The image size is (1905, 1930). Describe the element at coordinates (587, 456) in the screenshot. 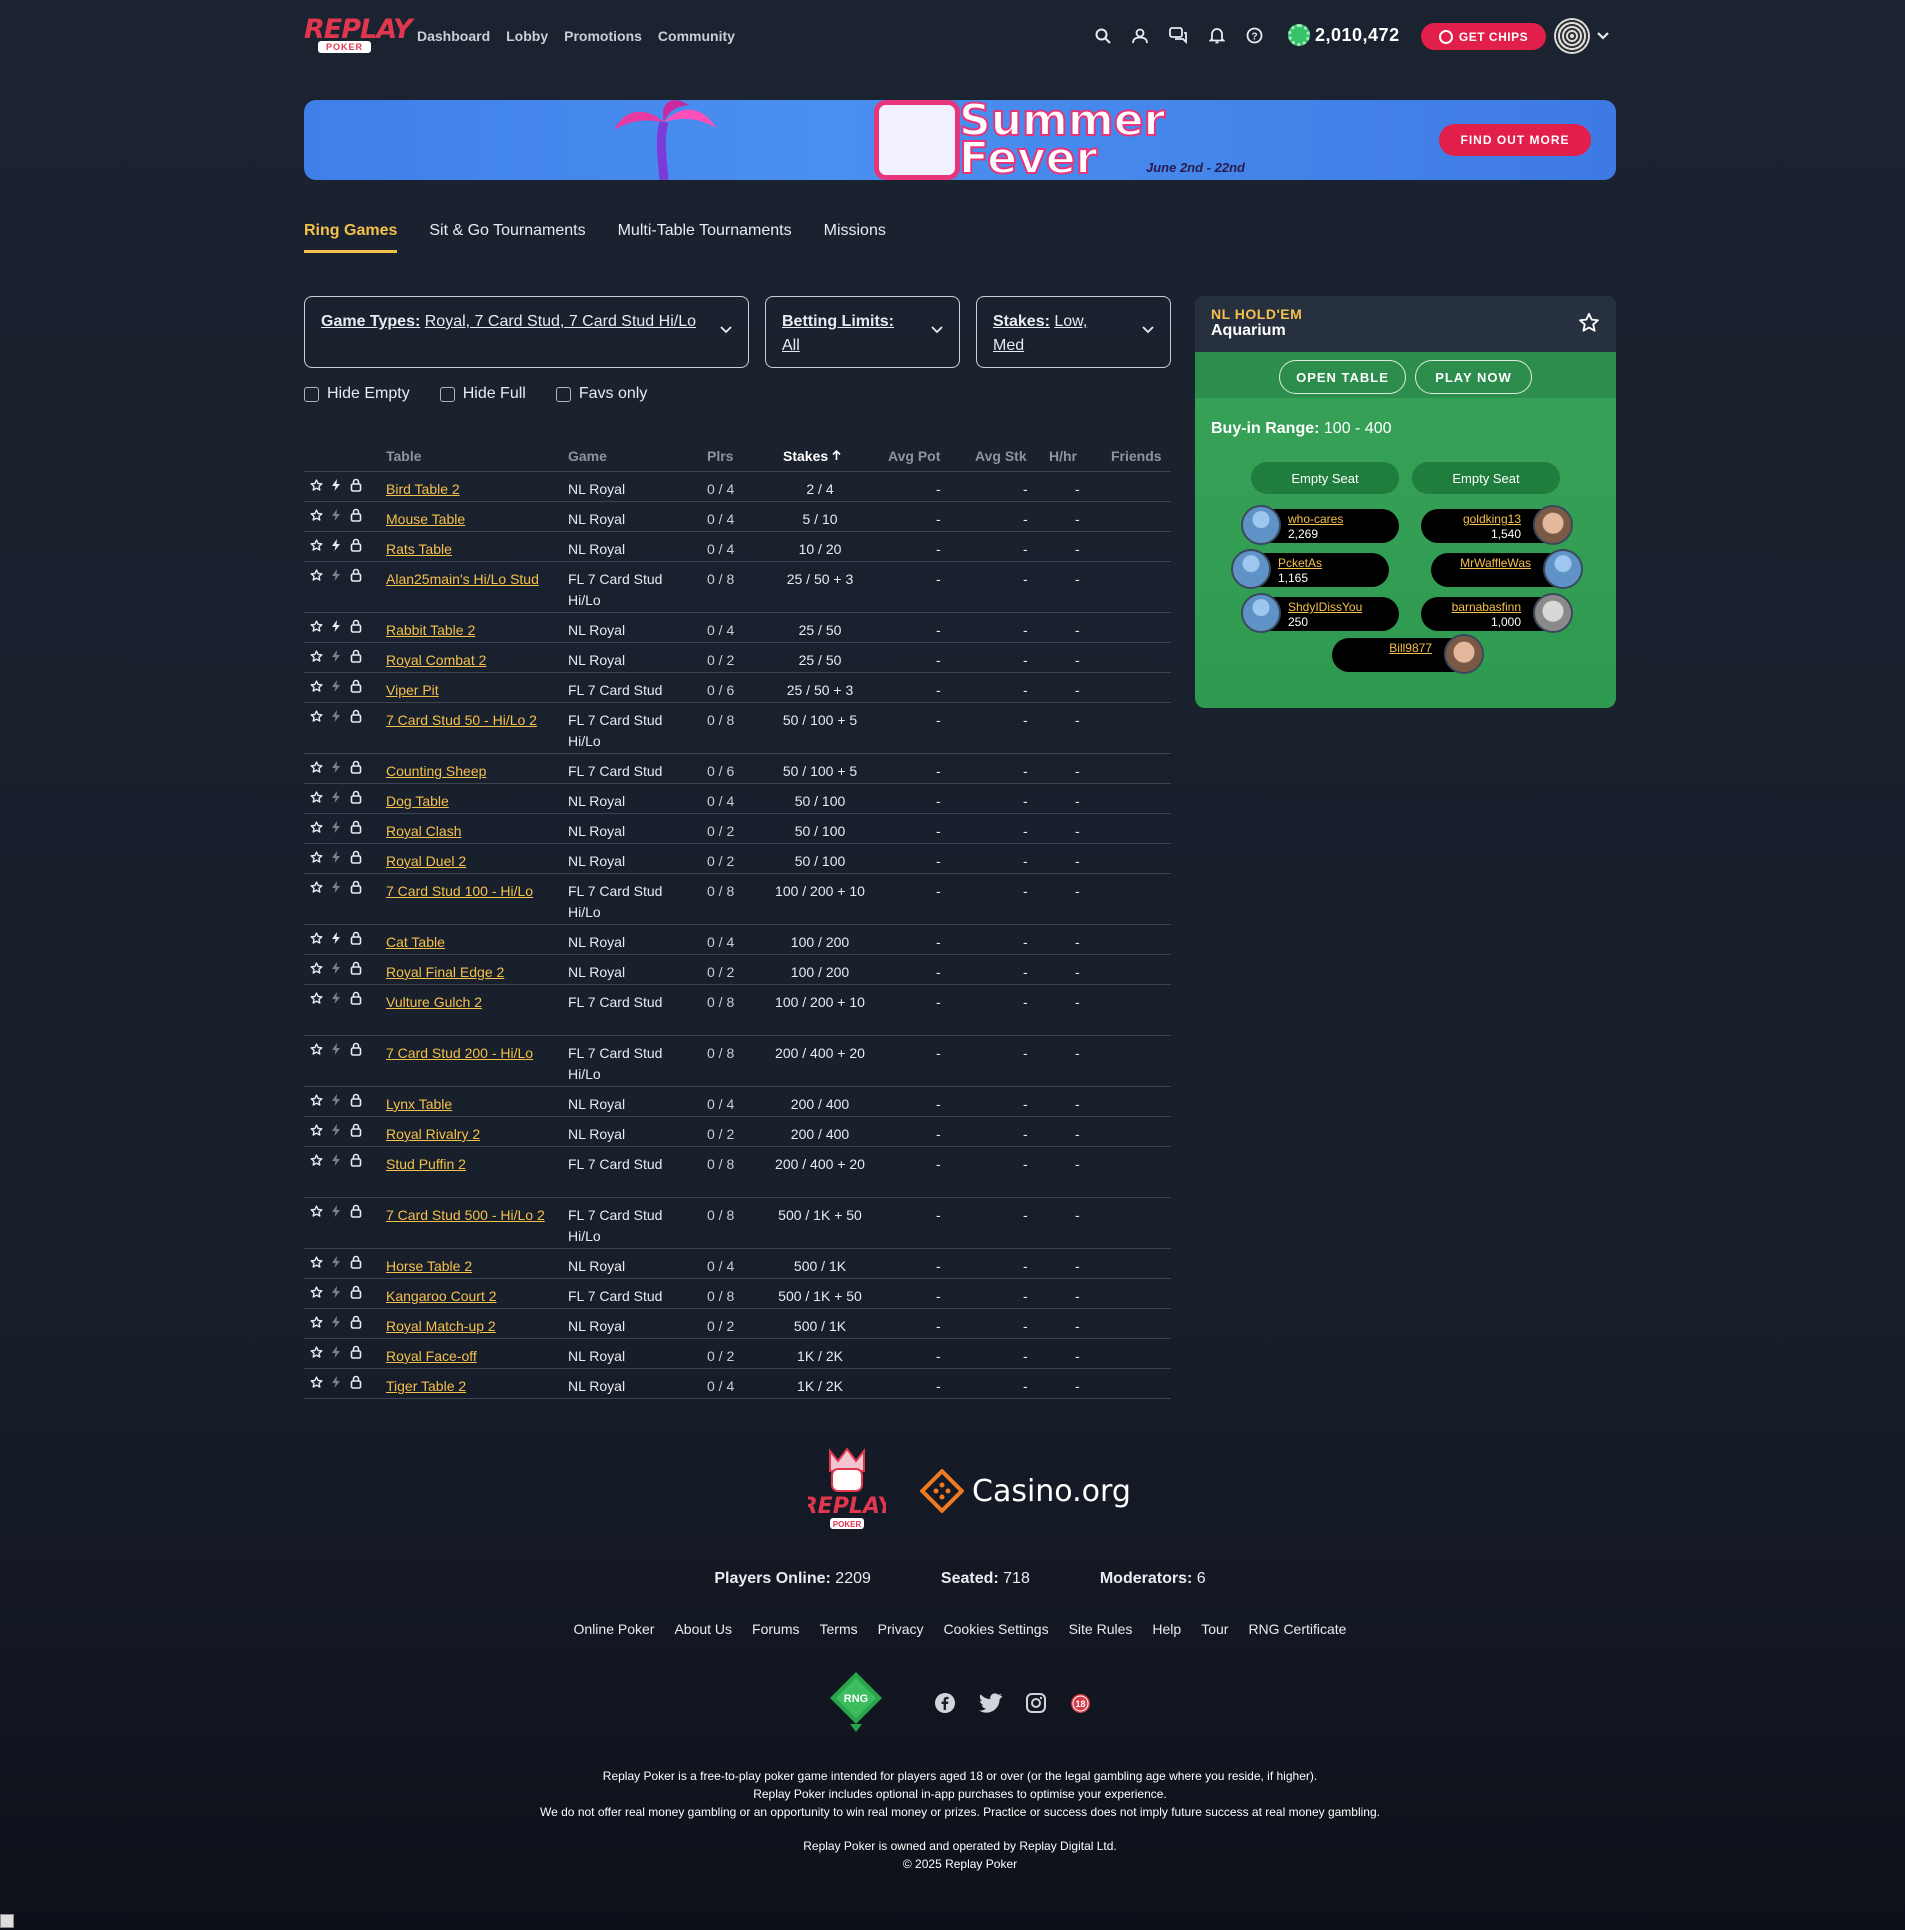

I see `col-game: Game` at that location.